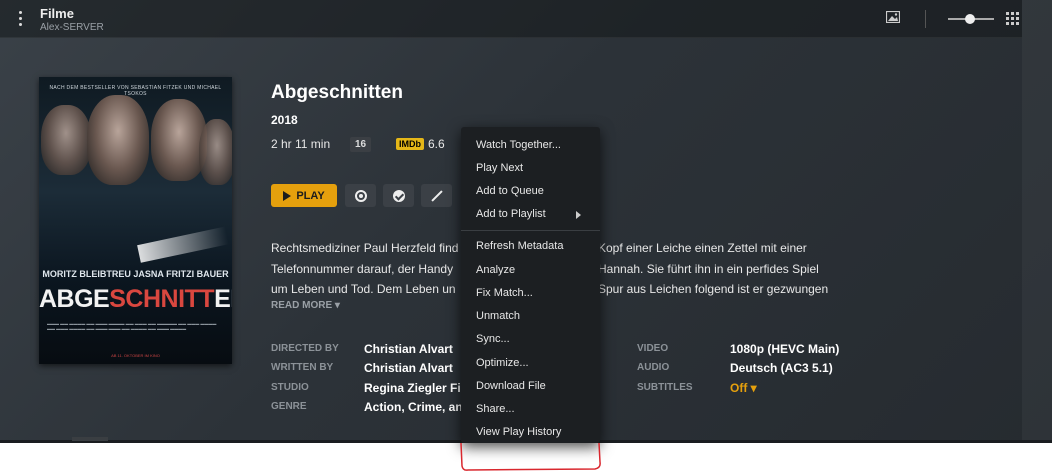  What do you see at coordinates (518, 432) in the screenshot?
I see `menu-item-view-play-history: View Play History` at bounding box center [518, 432].